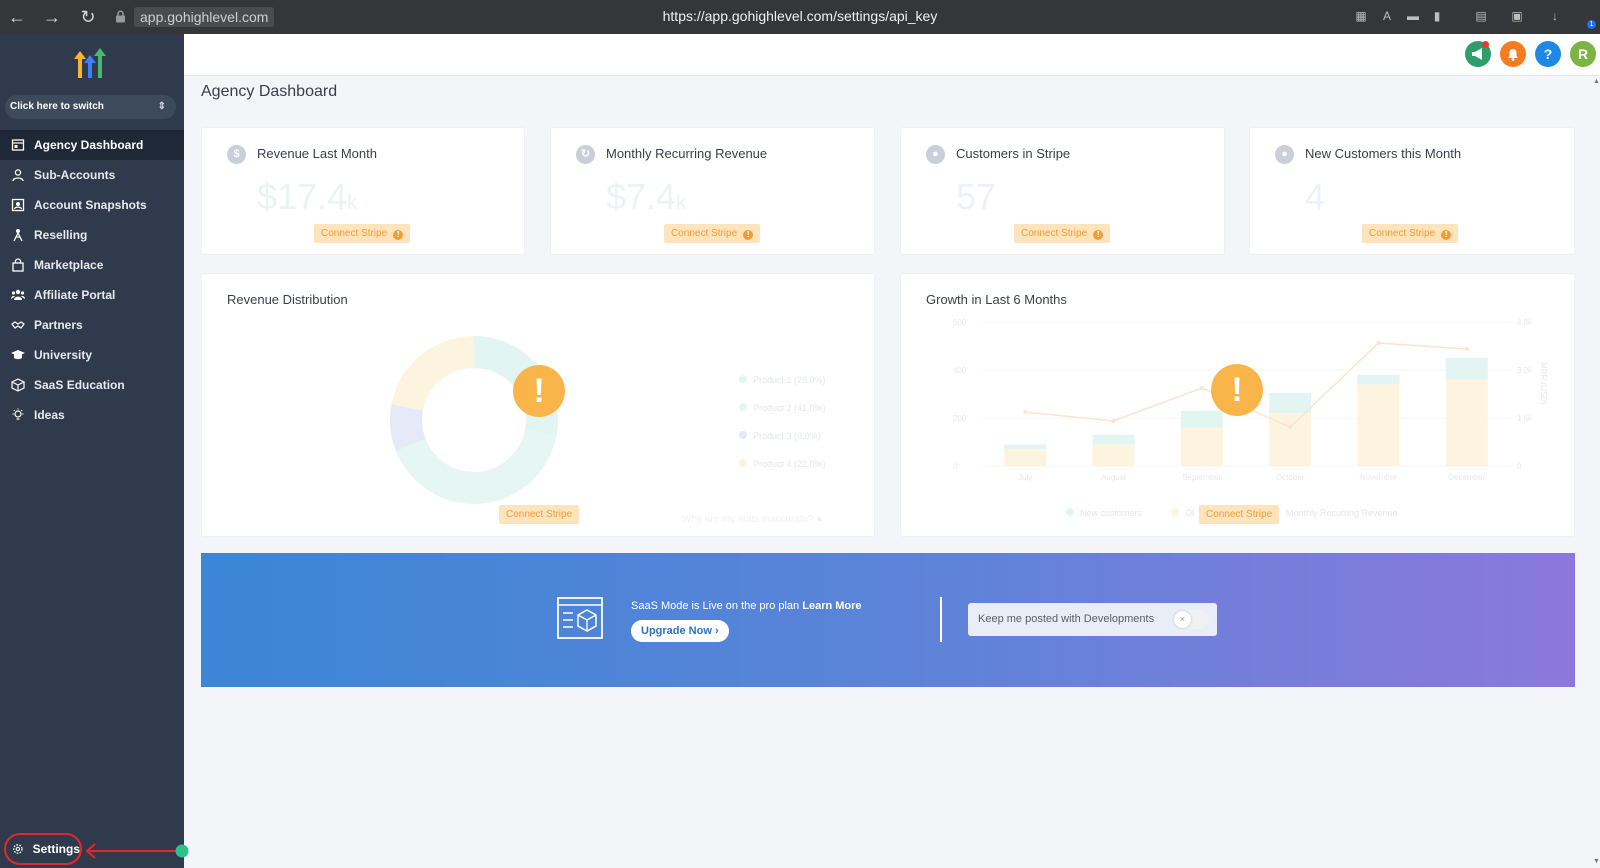 The image size is (1600, 868). Describe the element at coordinates (976, 197) in the screenshot. I see `stat-value: 57` at that location.